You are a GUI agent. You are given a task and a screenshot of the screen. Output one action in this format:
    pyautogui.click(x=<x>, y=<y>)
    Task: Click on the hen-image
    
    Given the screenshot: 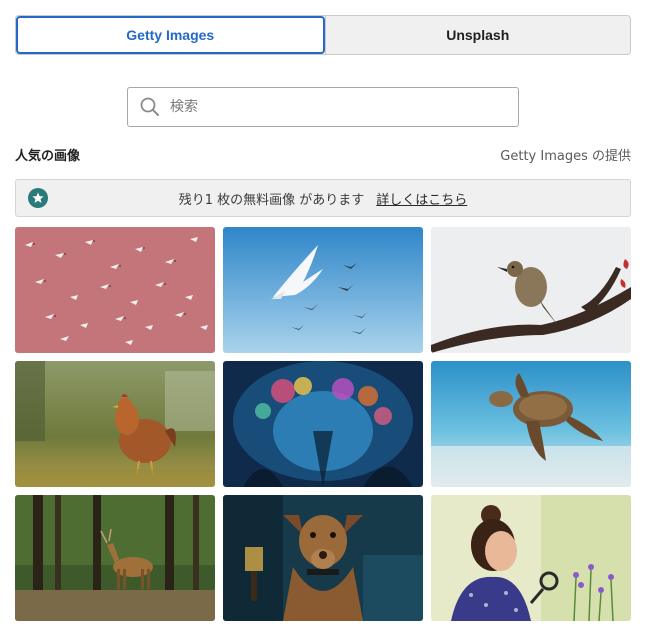 What is the action you would take?
    pyautogui.click(x=115, y=424)
    